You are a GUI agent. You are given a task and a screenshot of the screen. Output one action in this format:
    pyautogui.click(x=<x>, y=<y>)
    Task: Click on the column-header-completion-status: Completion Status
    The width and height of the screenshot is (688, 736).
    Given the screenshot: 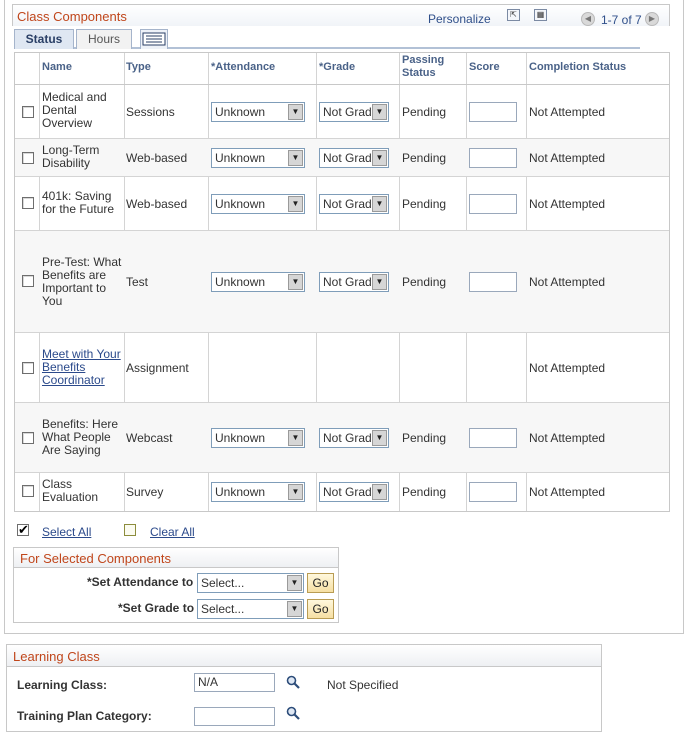 What is the action you would take?
    pyautogui.click(x=577, y=67)
    